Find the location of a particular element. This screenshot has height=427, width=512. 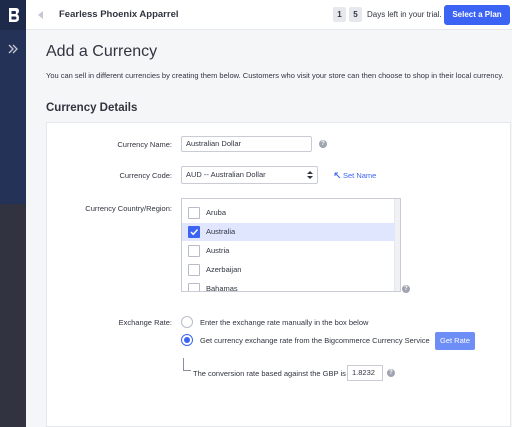

country-option-austria: Austria is located at coordinates (289, 251).